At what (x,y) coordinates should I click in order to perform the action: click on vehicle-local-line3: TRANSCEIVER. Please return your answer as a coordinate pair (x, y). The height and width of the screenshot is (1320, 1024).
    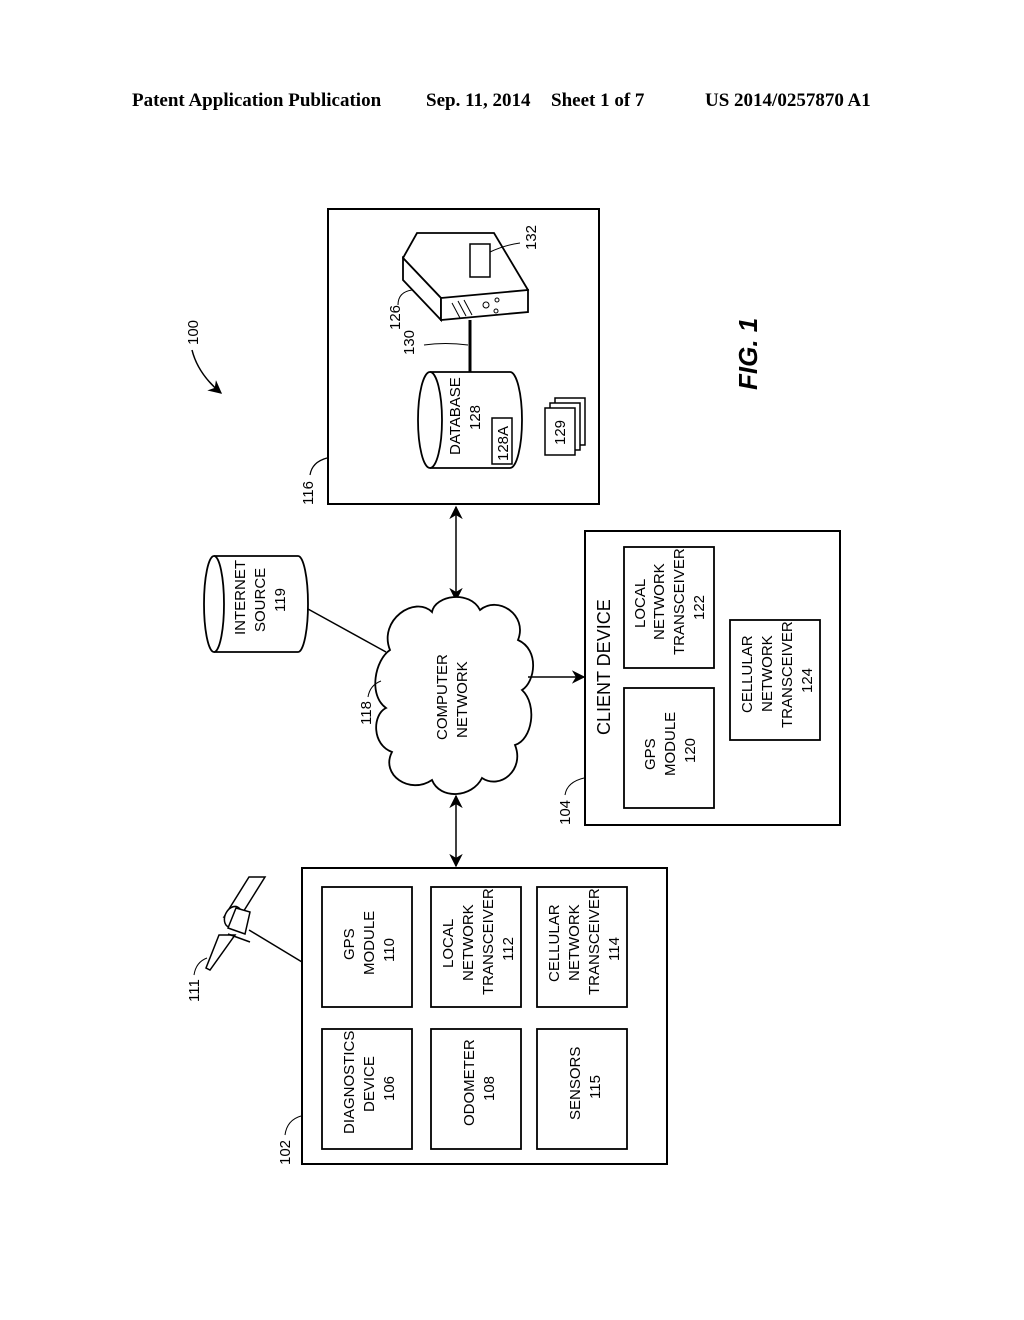
    Looking at the image, I should click on (488, 941).